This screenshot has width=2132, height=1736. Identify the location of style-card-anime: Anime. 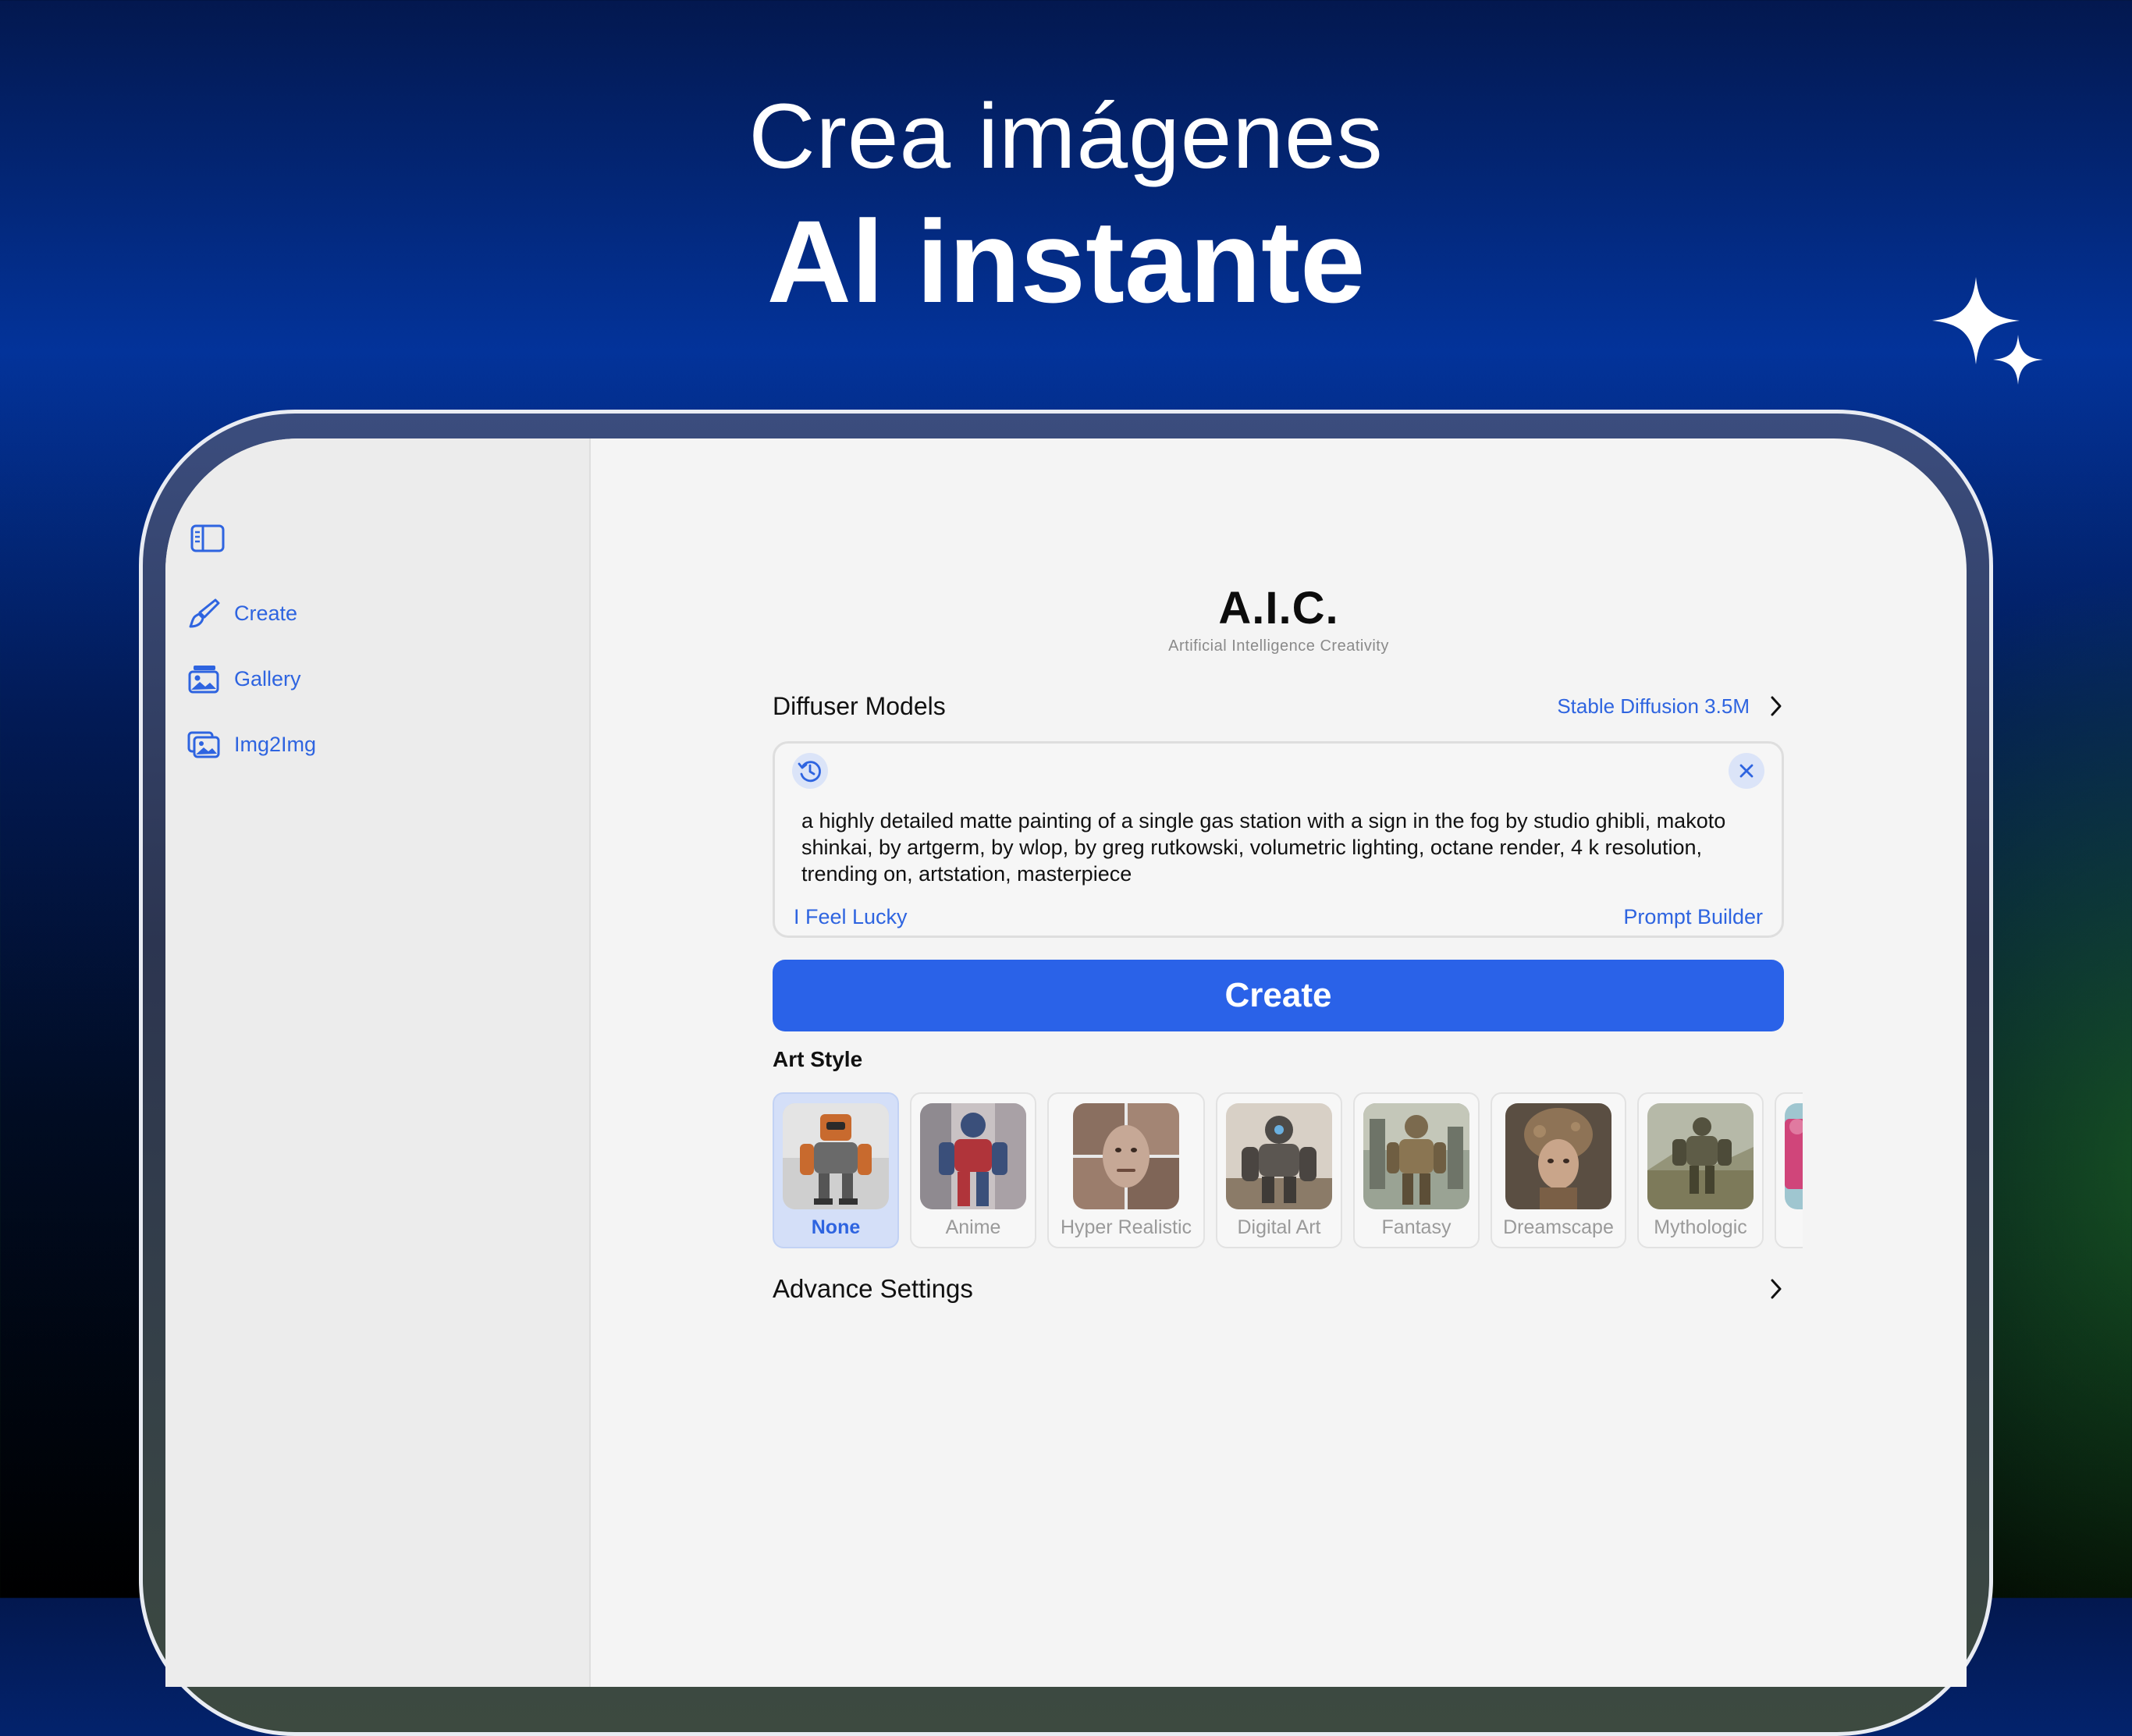
(973, 1170).